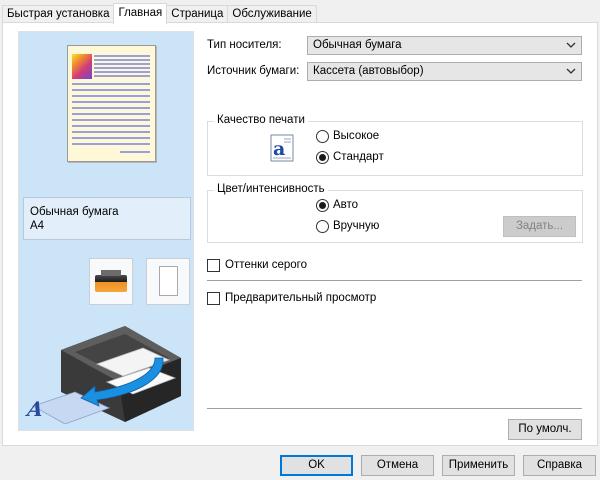 Image resolution: width=600 pixels, height=480 pixels. What do you see at coordinates (368, 71) in the screenshot?
I see `paper-source-value: Кассета (автовыбор)` at bounding box center [368, 71].